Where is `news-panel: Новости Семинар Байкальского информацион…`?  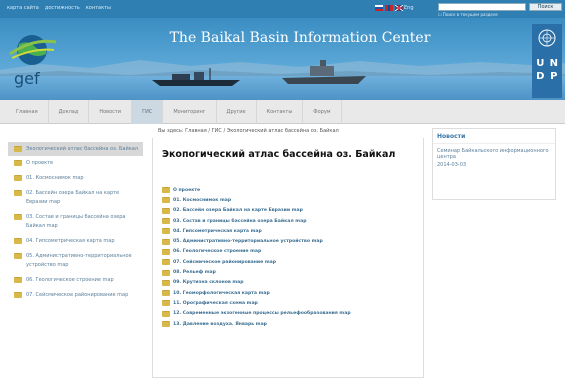 news-panel: Новости Семинар Байкальского информацион… is located at coordinates (494, 164).